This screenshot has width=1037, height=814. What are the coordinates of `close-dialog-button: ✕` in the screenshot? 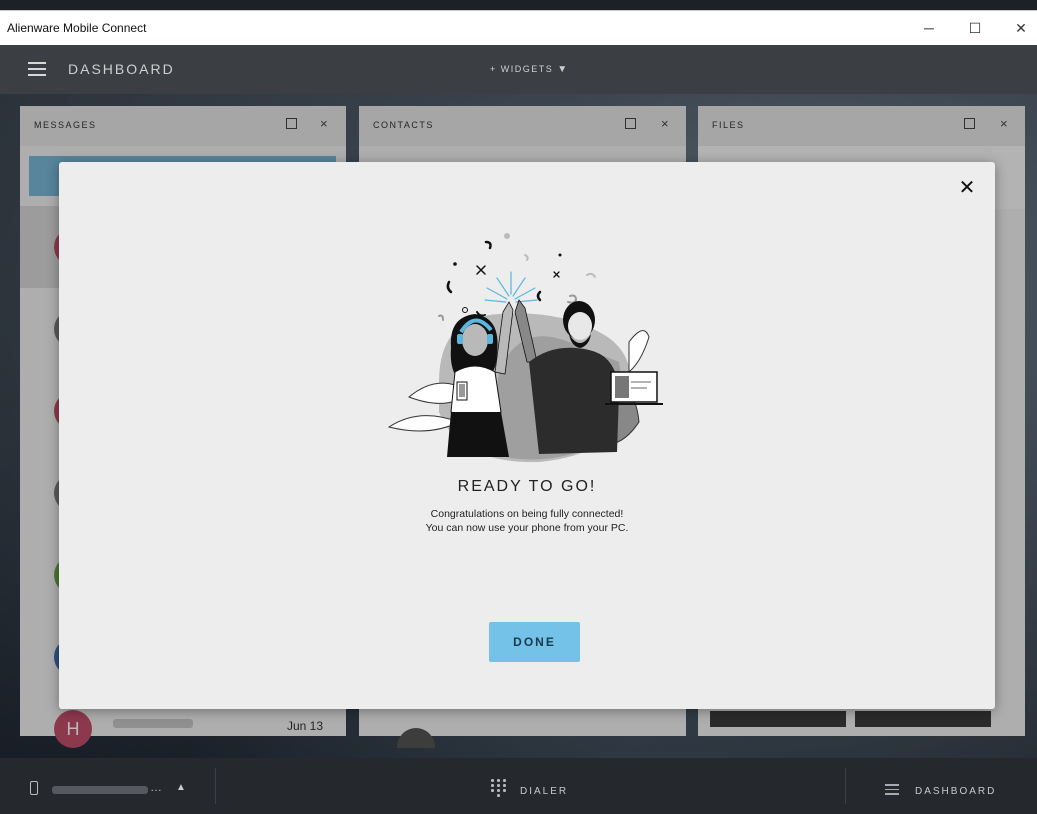 It's located at (967, 188).